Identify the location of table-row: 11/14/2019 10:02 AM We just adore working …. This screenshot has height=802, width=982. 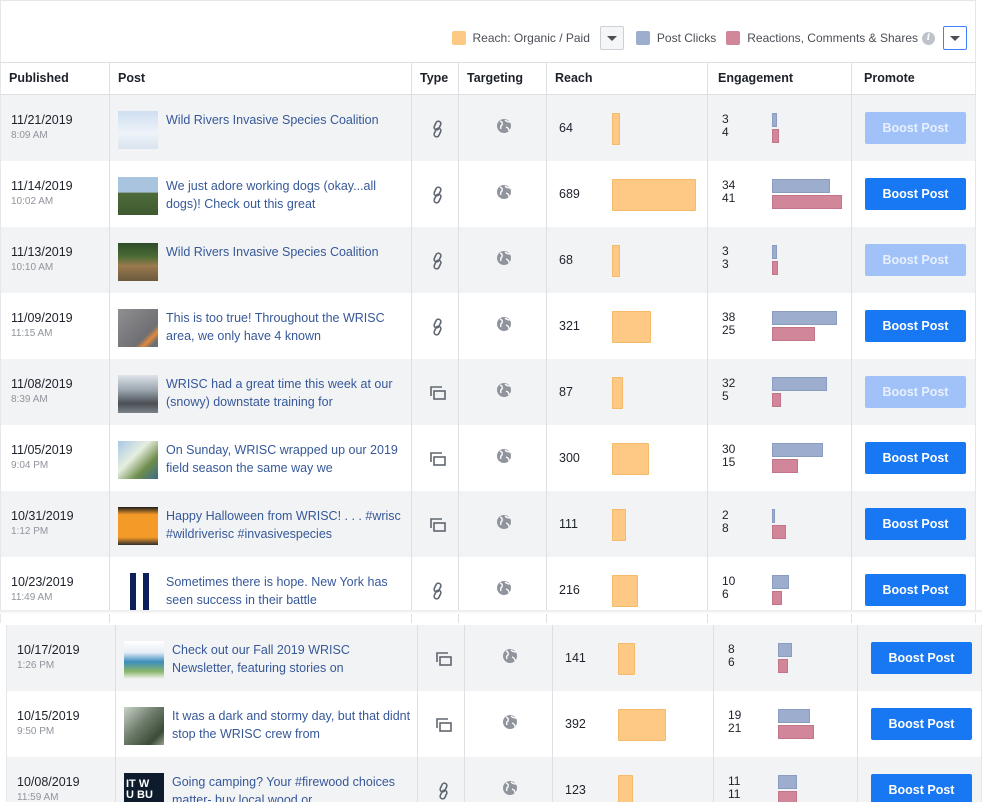
(488, 194).